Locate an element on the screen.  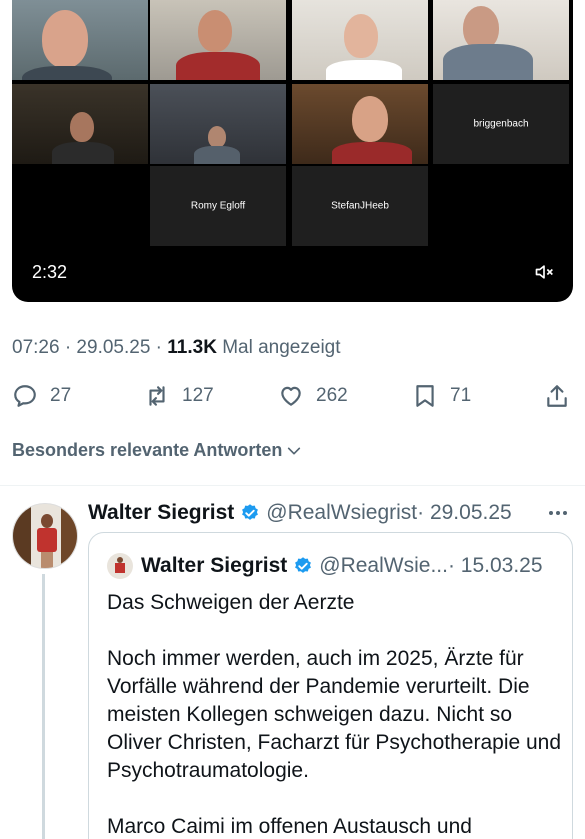
participant-name: briggenbach is located at coordinates (501, 124).